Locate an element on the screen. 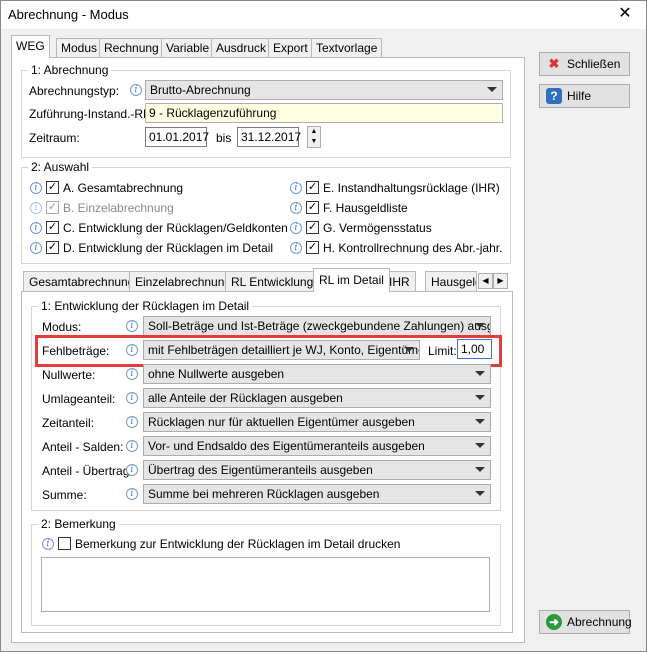 The image size is (647, 652). tab-ausdruck: Ausdruck is located at coordinates (241, 47).